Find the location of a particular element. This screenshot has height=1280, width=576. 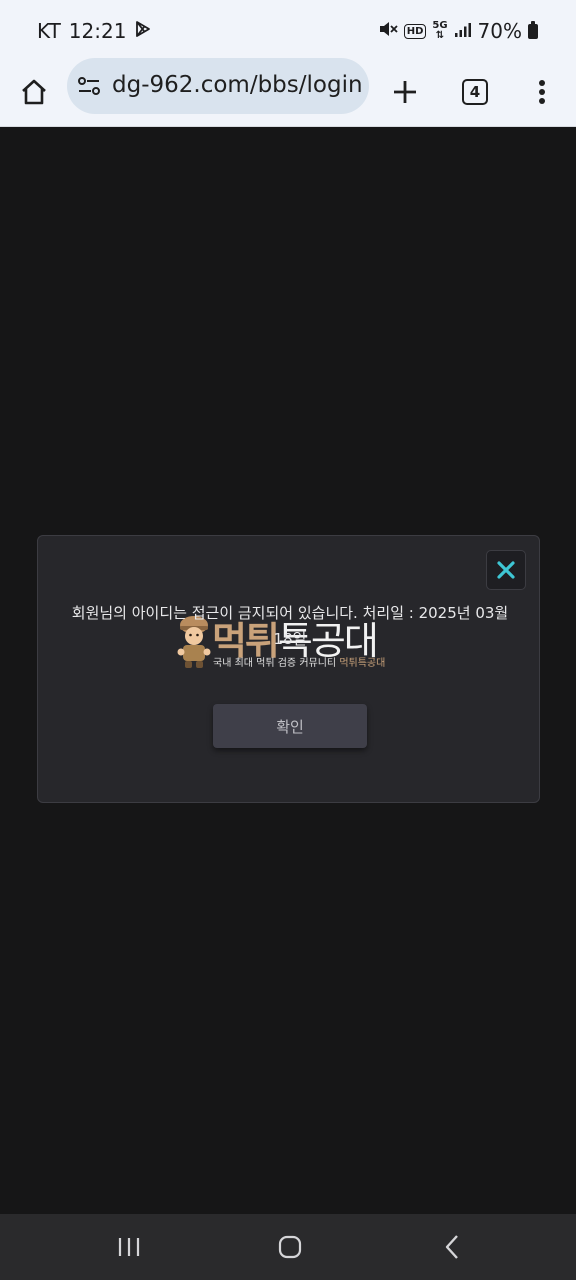

home-nav-icon is located at coordinates (290, 1247).